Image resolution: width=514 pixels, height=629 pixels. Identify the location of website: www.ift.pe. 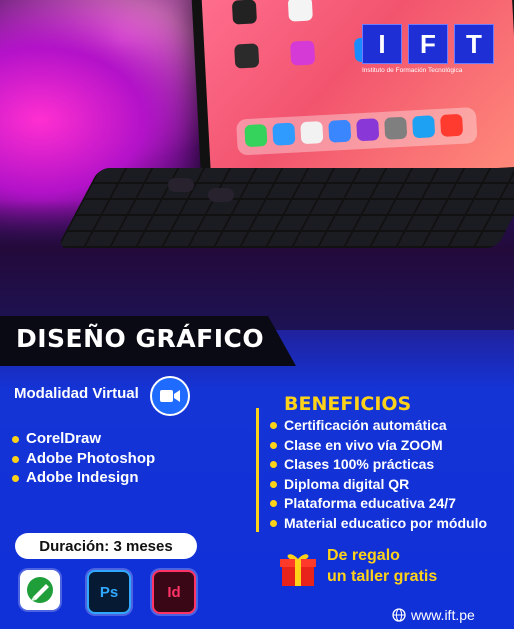
(433, 615).